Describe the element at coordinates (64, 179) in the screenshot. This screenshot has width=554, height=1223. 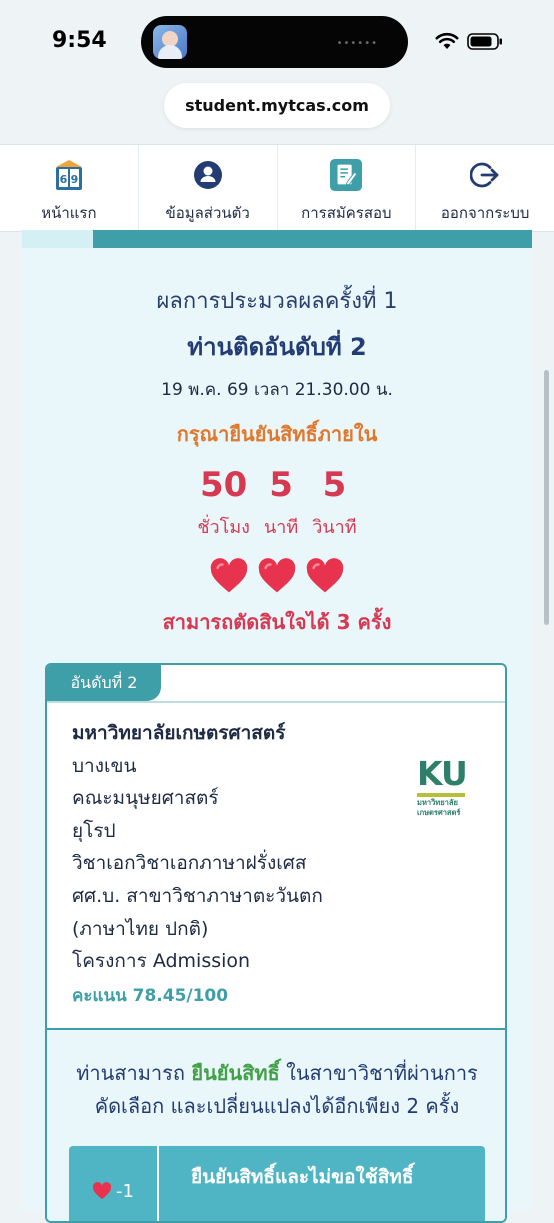
I see `svg-text: 6` at that location.